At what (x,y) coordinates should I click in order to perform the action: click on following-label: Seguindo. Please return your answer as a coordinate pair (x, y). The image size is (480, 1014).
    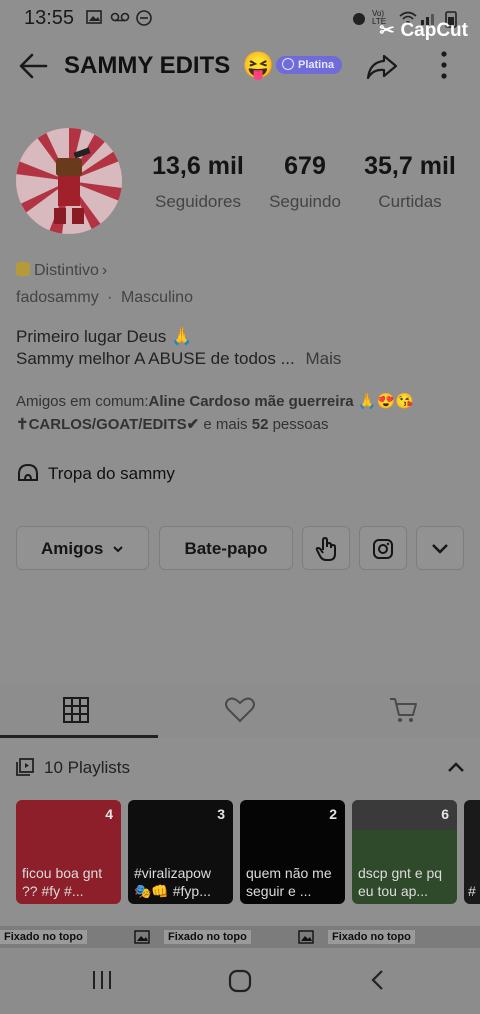
    Looking at the image, I should click on (305, 202).